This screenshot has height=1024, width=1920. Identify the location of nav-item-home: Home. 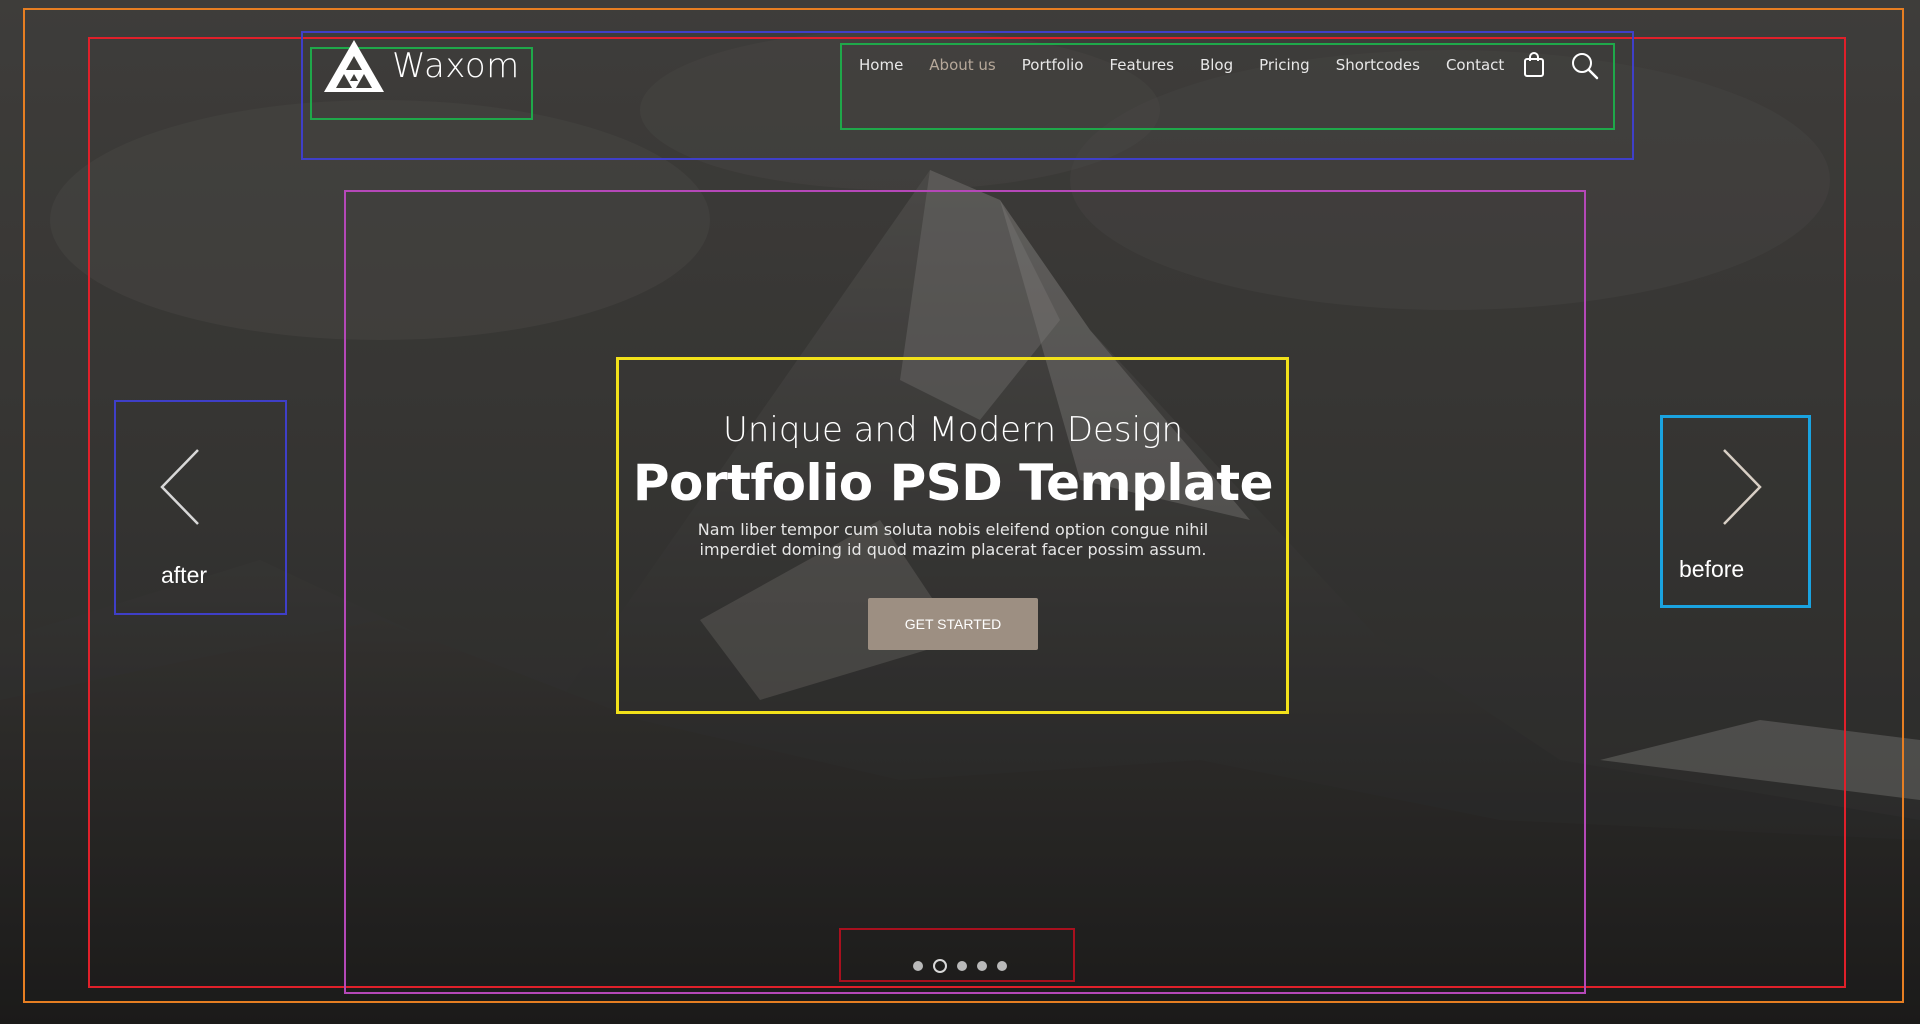
(881, 65).